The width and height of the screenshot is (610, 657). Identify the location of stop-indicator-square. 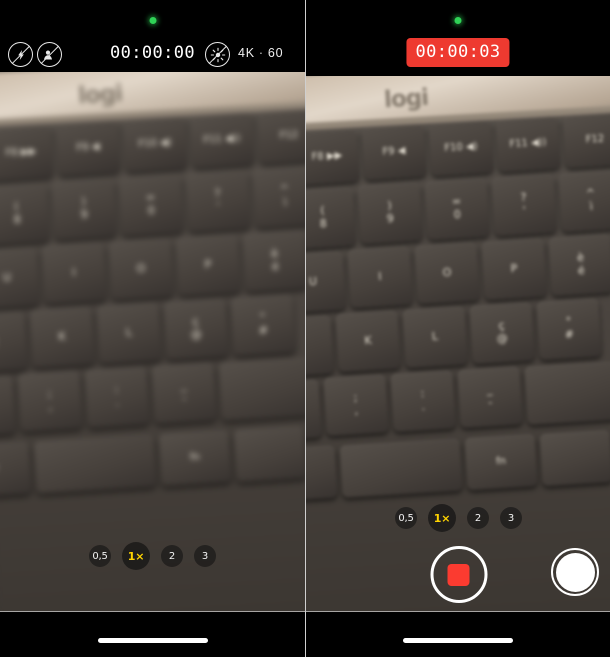
(458, 574).